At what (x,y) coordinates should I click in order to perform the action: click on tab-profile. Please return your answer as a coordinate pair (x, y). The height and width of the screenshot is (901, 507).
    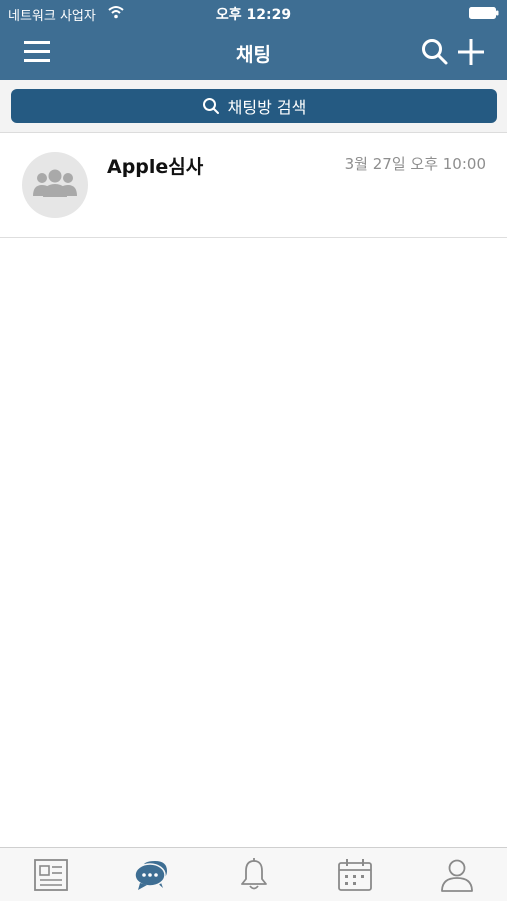
    Looking at the image, I should click on (456, 874).